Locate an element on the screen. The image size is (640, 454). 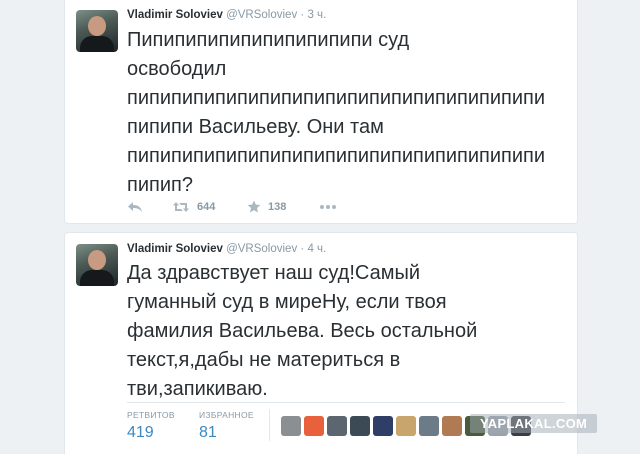
tweet-header: Vladimir Soloviev @VRSoloviev · 3 ч. is located at coordinates (226, 15).